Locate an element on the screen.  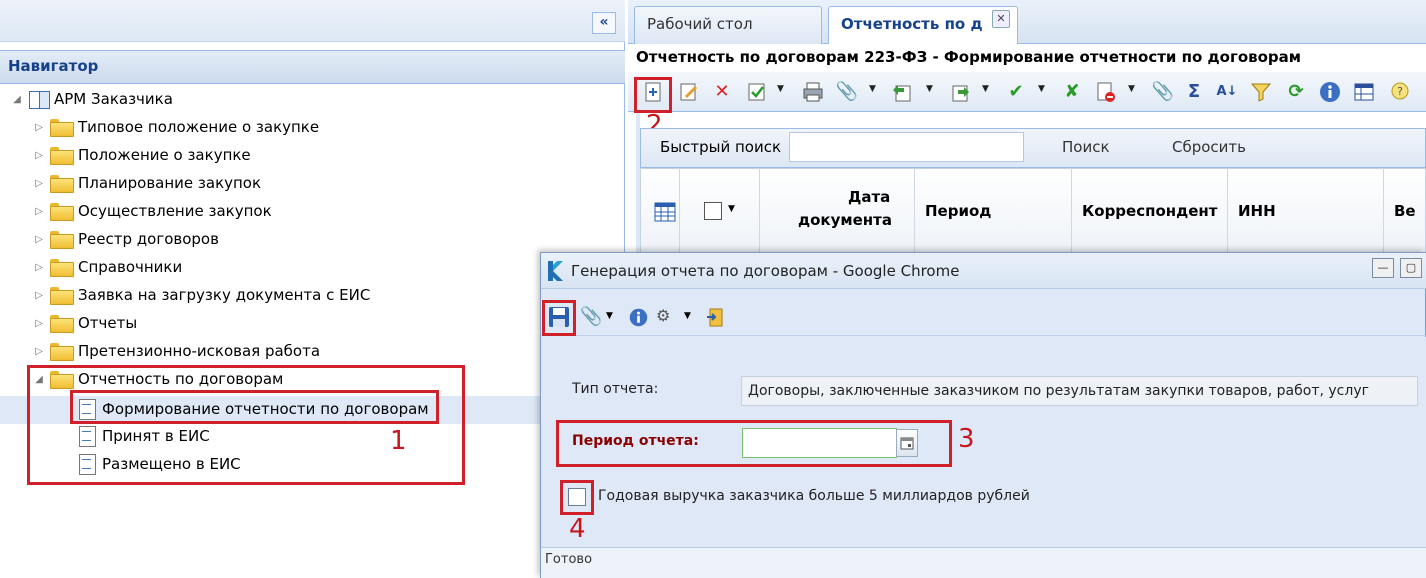
col-partial: Ве is located at coordinates (1405, 211).